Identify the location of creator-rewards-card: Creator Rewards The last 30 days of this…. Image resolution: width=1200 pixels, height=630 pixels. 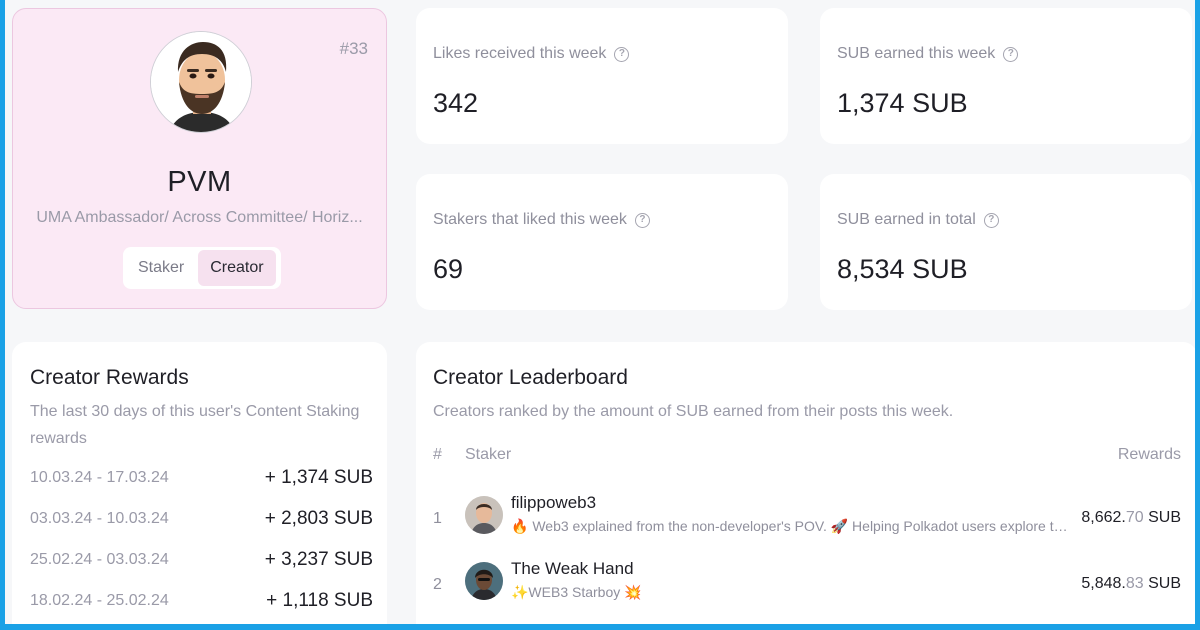
(199, 483).